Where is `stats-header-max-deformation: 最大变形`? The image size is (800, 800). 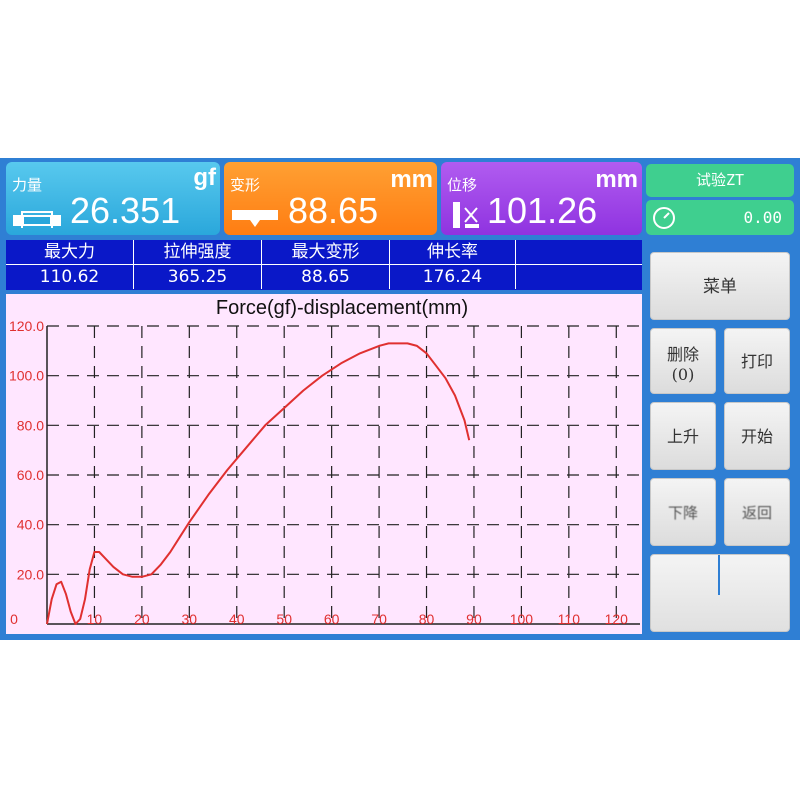
stats-header-max-deformation: 最大变形 is located at coordinates (326, 252).